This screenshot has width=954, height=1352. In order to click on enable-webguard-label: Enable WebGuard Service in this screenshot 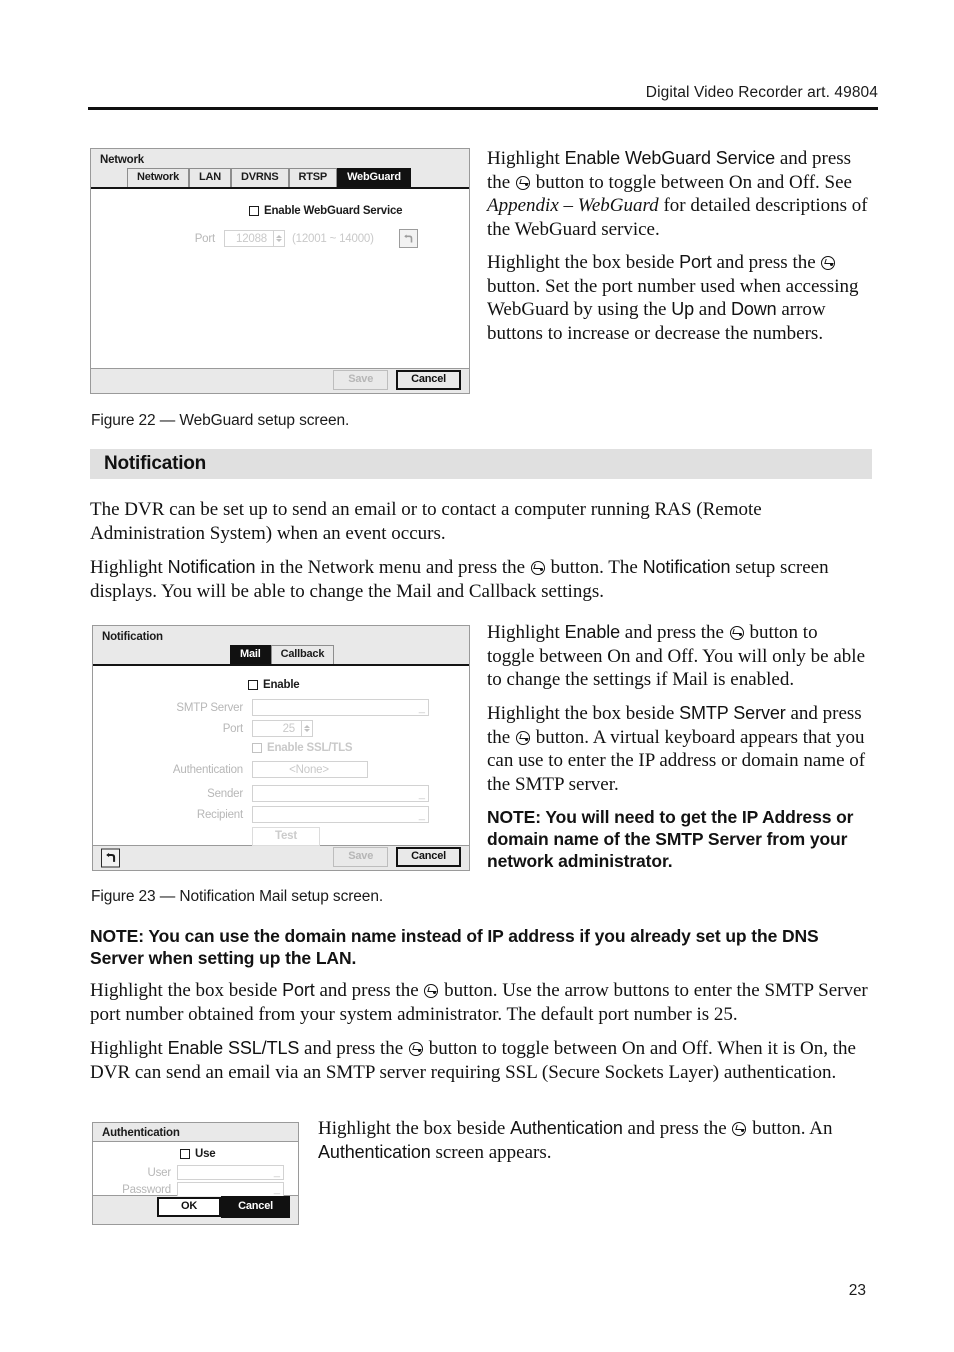, I will do `click(333, 211)`.